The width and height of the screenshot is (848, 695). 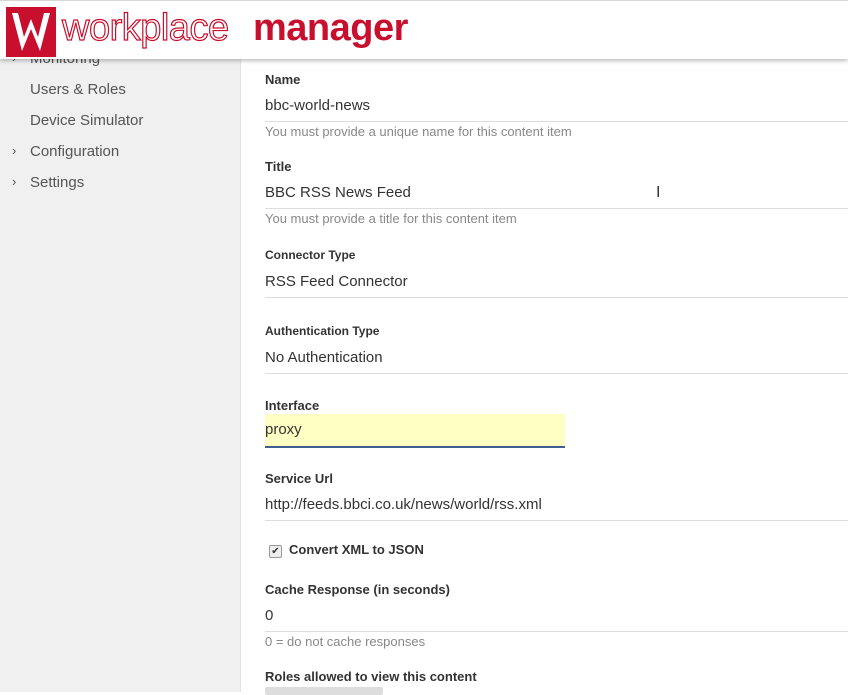 I want to click on service-url-underline, so click(x=556, y=520).